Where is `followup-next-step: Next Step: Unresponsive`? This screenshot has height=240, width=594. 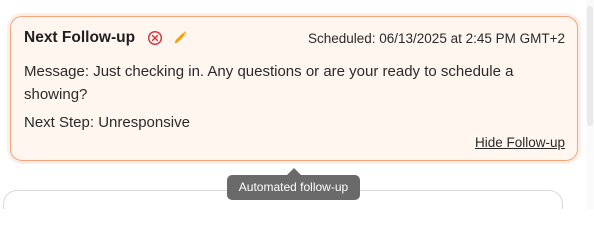 followup-next-step: Next Step: Unresponsive is located at coordinates (107, 122).